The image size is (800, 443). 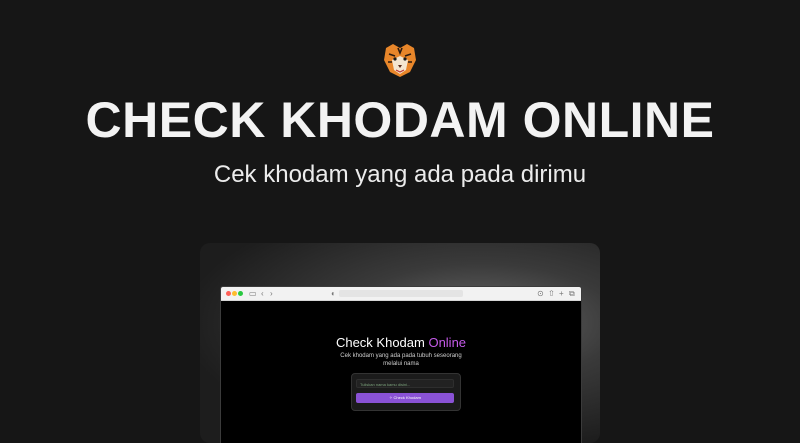 I want to click on check-khodam-button: ✧ Check Khodam, so click(x=405, y=398).